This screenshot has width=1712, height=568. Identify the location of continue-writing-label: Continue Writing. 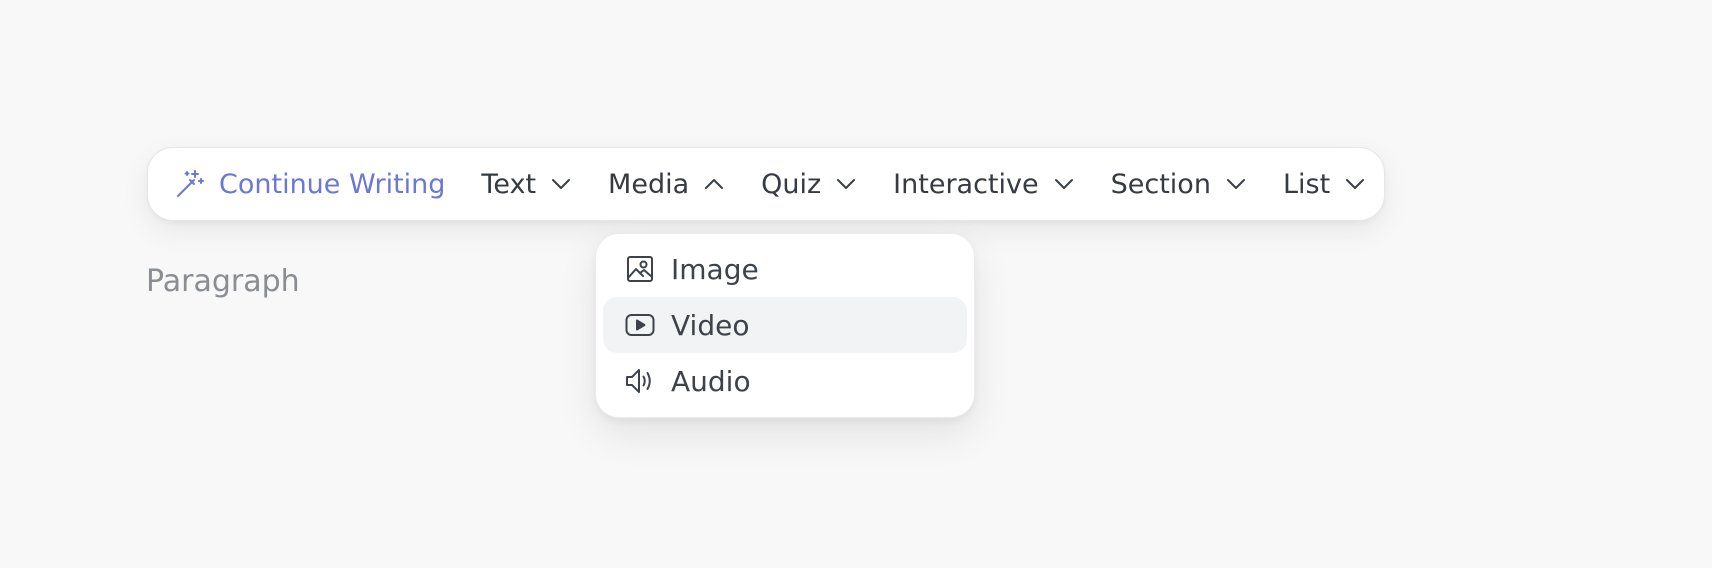
(332, 184).